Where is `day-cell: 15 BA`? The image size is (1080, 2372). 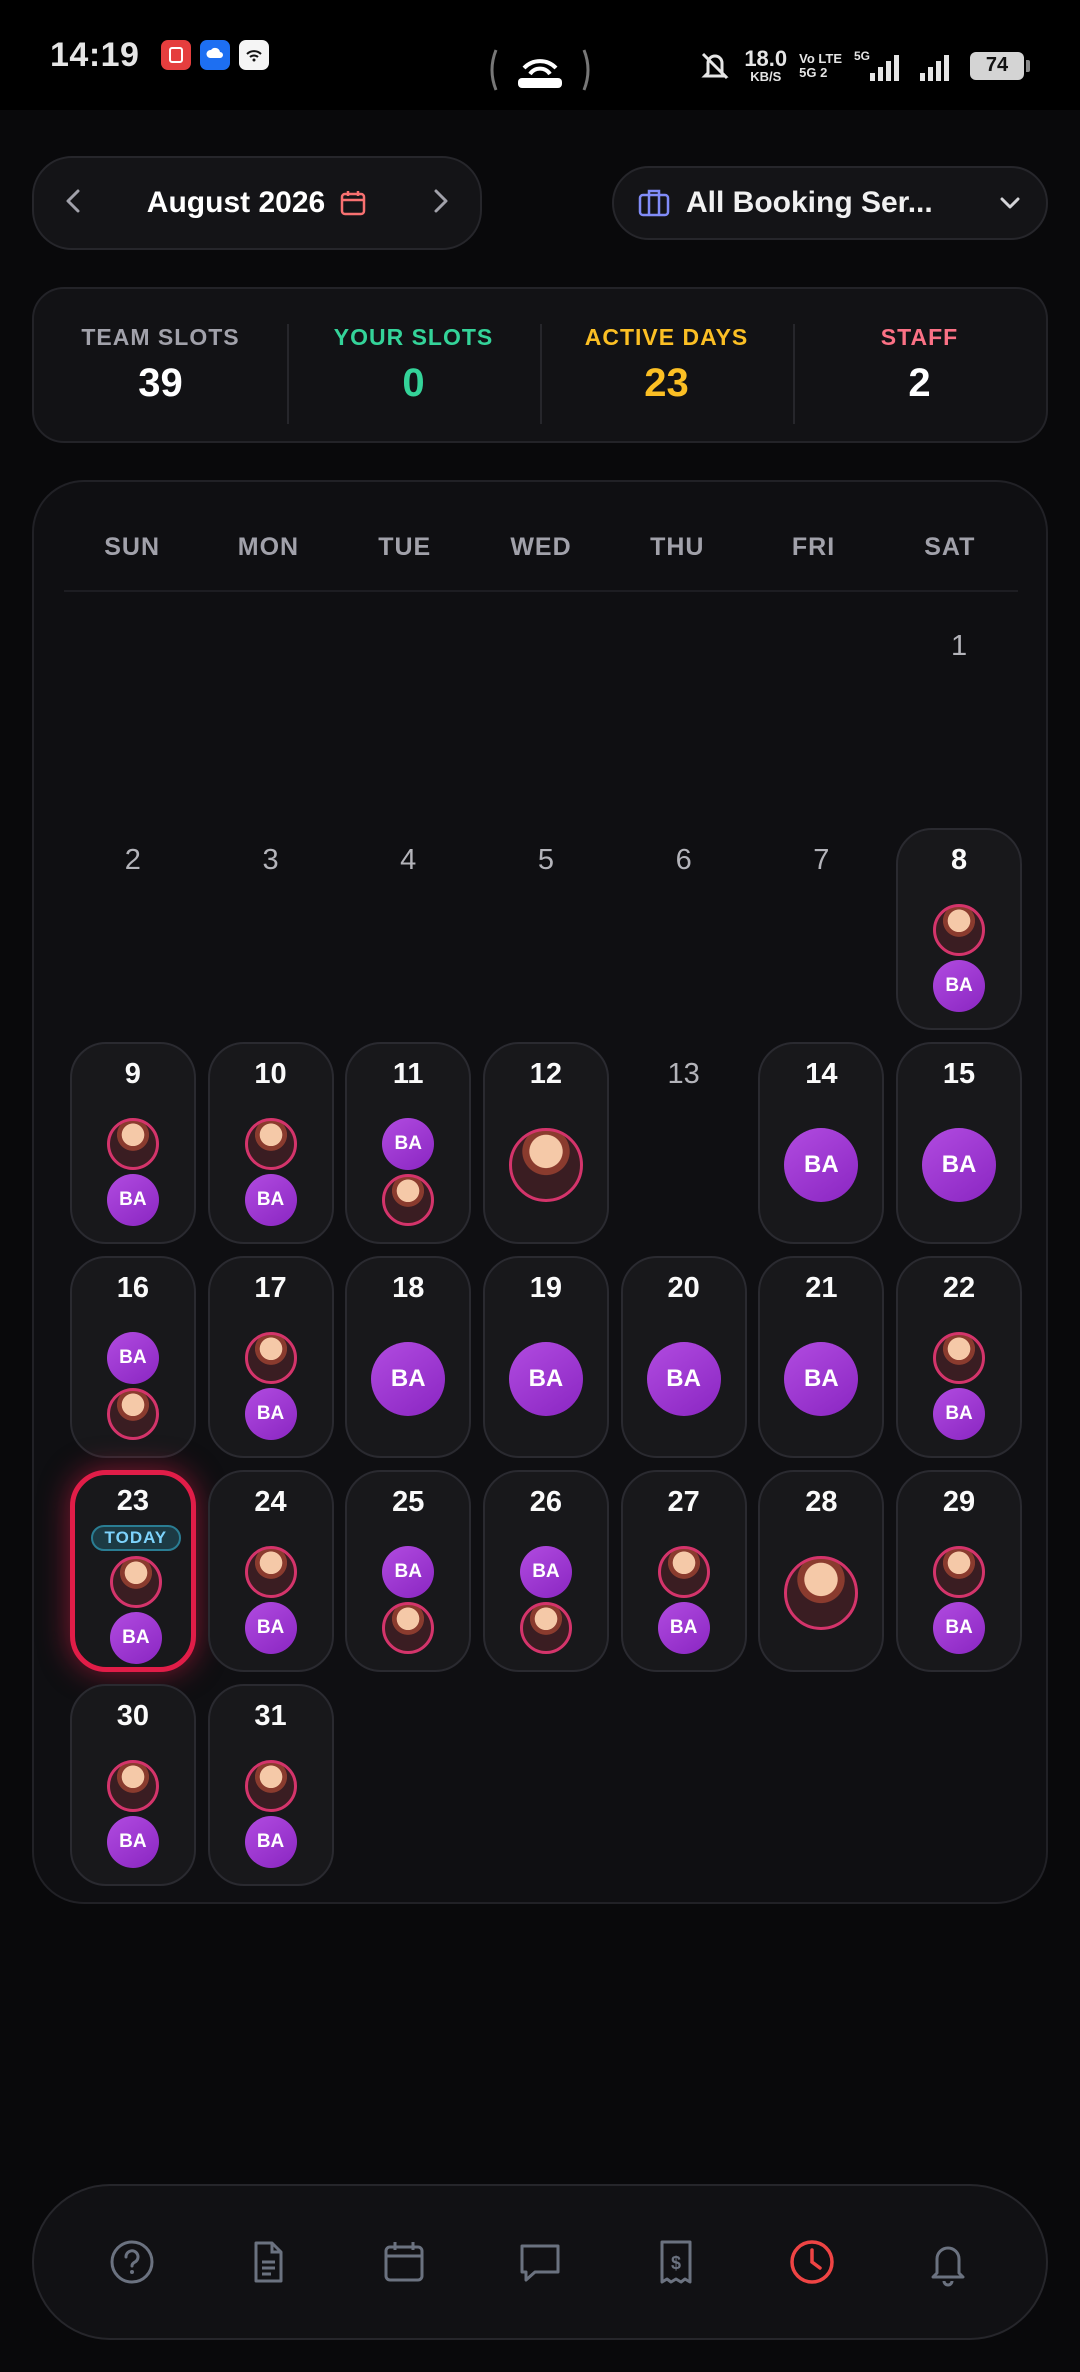
day-cell: 15 BA is located at coordinates (959, 1143).